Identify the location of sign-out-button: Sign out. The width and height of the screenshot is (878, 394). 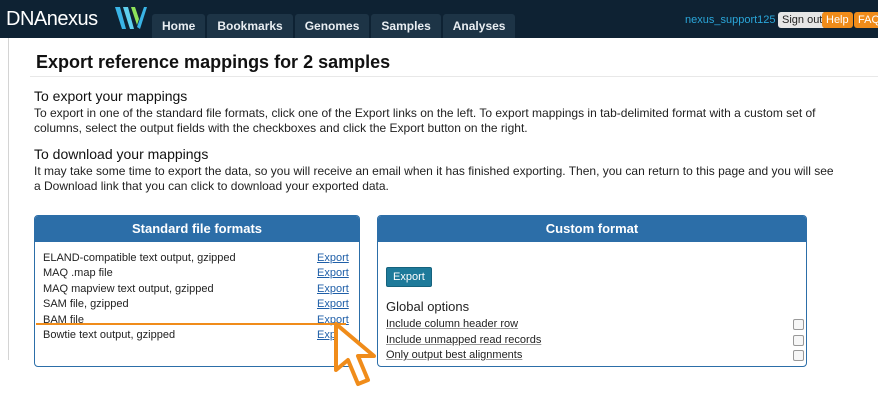
(802, 20).